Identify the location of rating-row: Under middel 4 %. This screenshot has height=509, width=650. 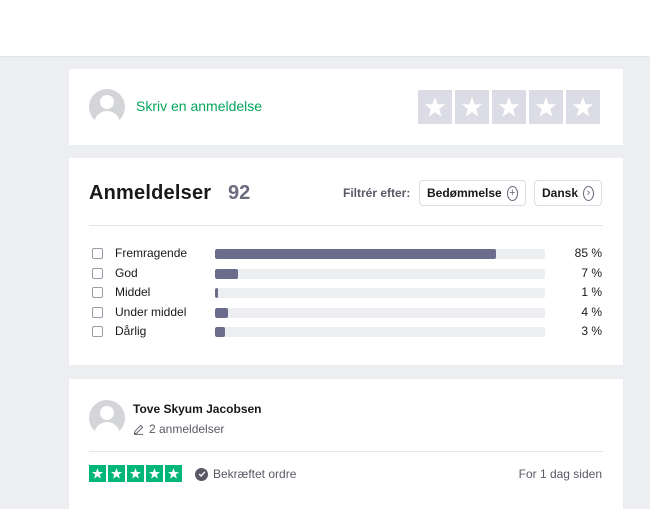
(347, 313).